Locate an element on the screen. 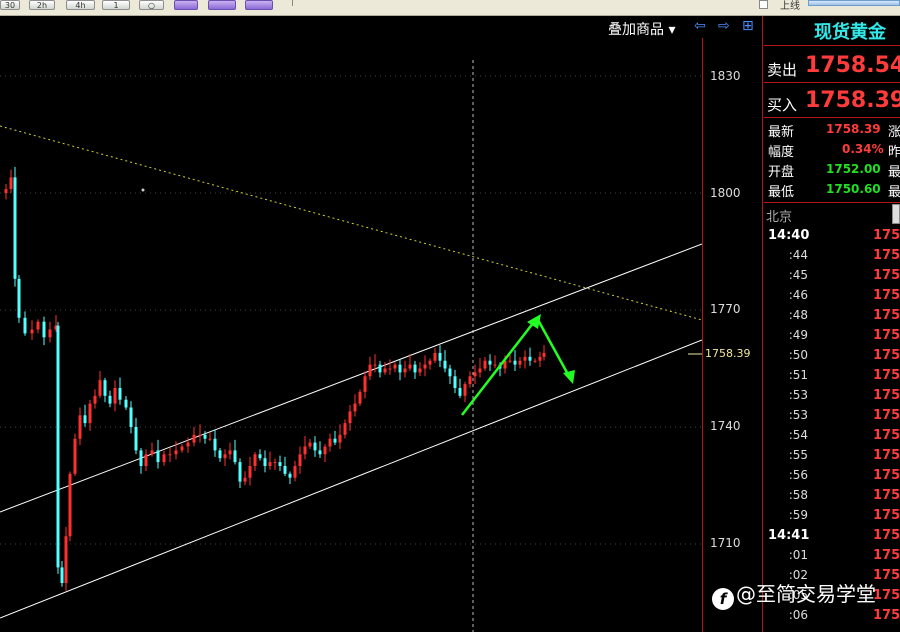 Image resolution: width=900 pixels, height=632 pixels. overlay-commodity-dropdown: 叠加商品 ▾ is located at coordinates (641, 29).